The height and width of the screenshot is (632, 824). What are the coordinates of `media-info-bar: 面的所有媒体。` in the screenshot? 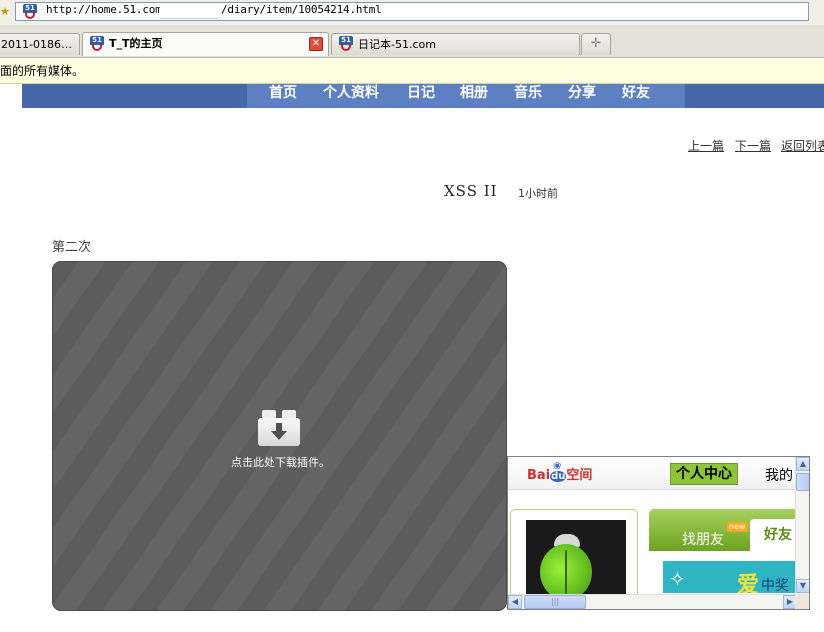 It's located at (412, 71).